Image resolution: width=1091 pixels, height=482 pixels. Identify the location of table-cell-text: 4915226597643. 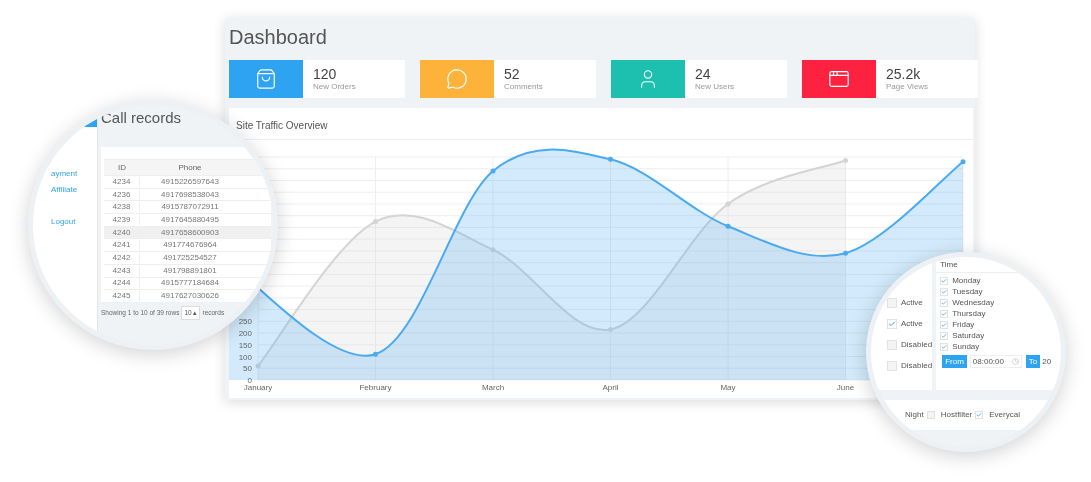
(190, 181).